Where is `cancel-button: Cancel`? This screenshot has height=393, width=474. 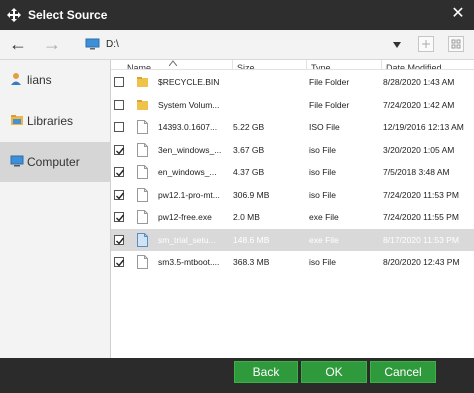 cancel-button: Cancel is located at coordinates (403, 372).